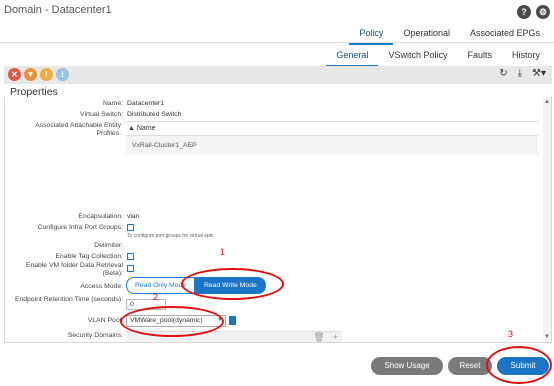 This screenshot has width=554, height=386. Describe the element at coordinates (511, 334) in the screenshot. I see `annotation-number-3: 3` at that location.